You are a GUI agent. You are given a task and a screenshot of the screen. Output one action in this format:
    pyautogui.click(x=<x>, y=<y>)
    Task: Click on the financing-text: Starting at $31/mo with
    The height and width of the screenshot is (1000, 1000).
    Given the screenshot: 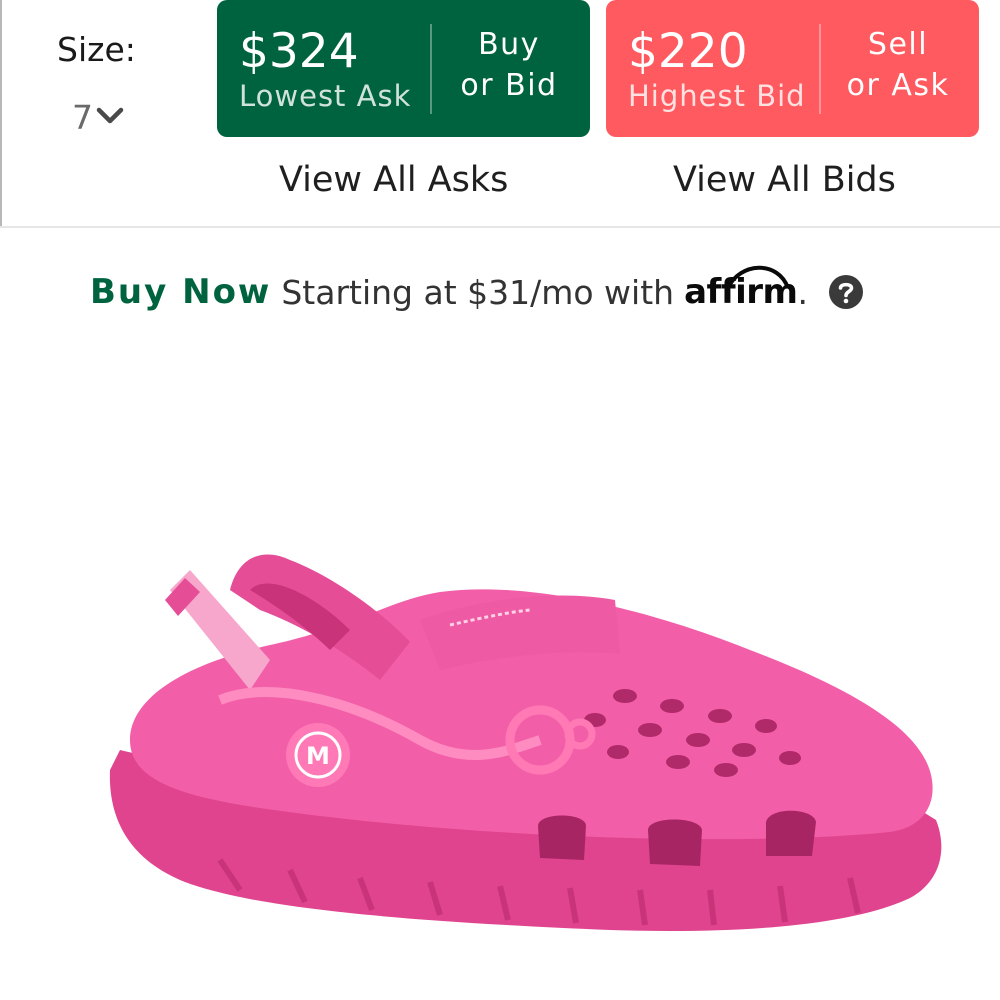 What is the action you would take?
    pyautogui.click(x=478, y=292)
    